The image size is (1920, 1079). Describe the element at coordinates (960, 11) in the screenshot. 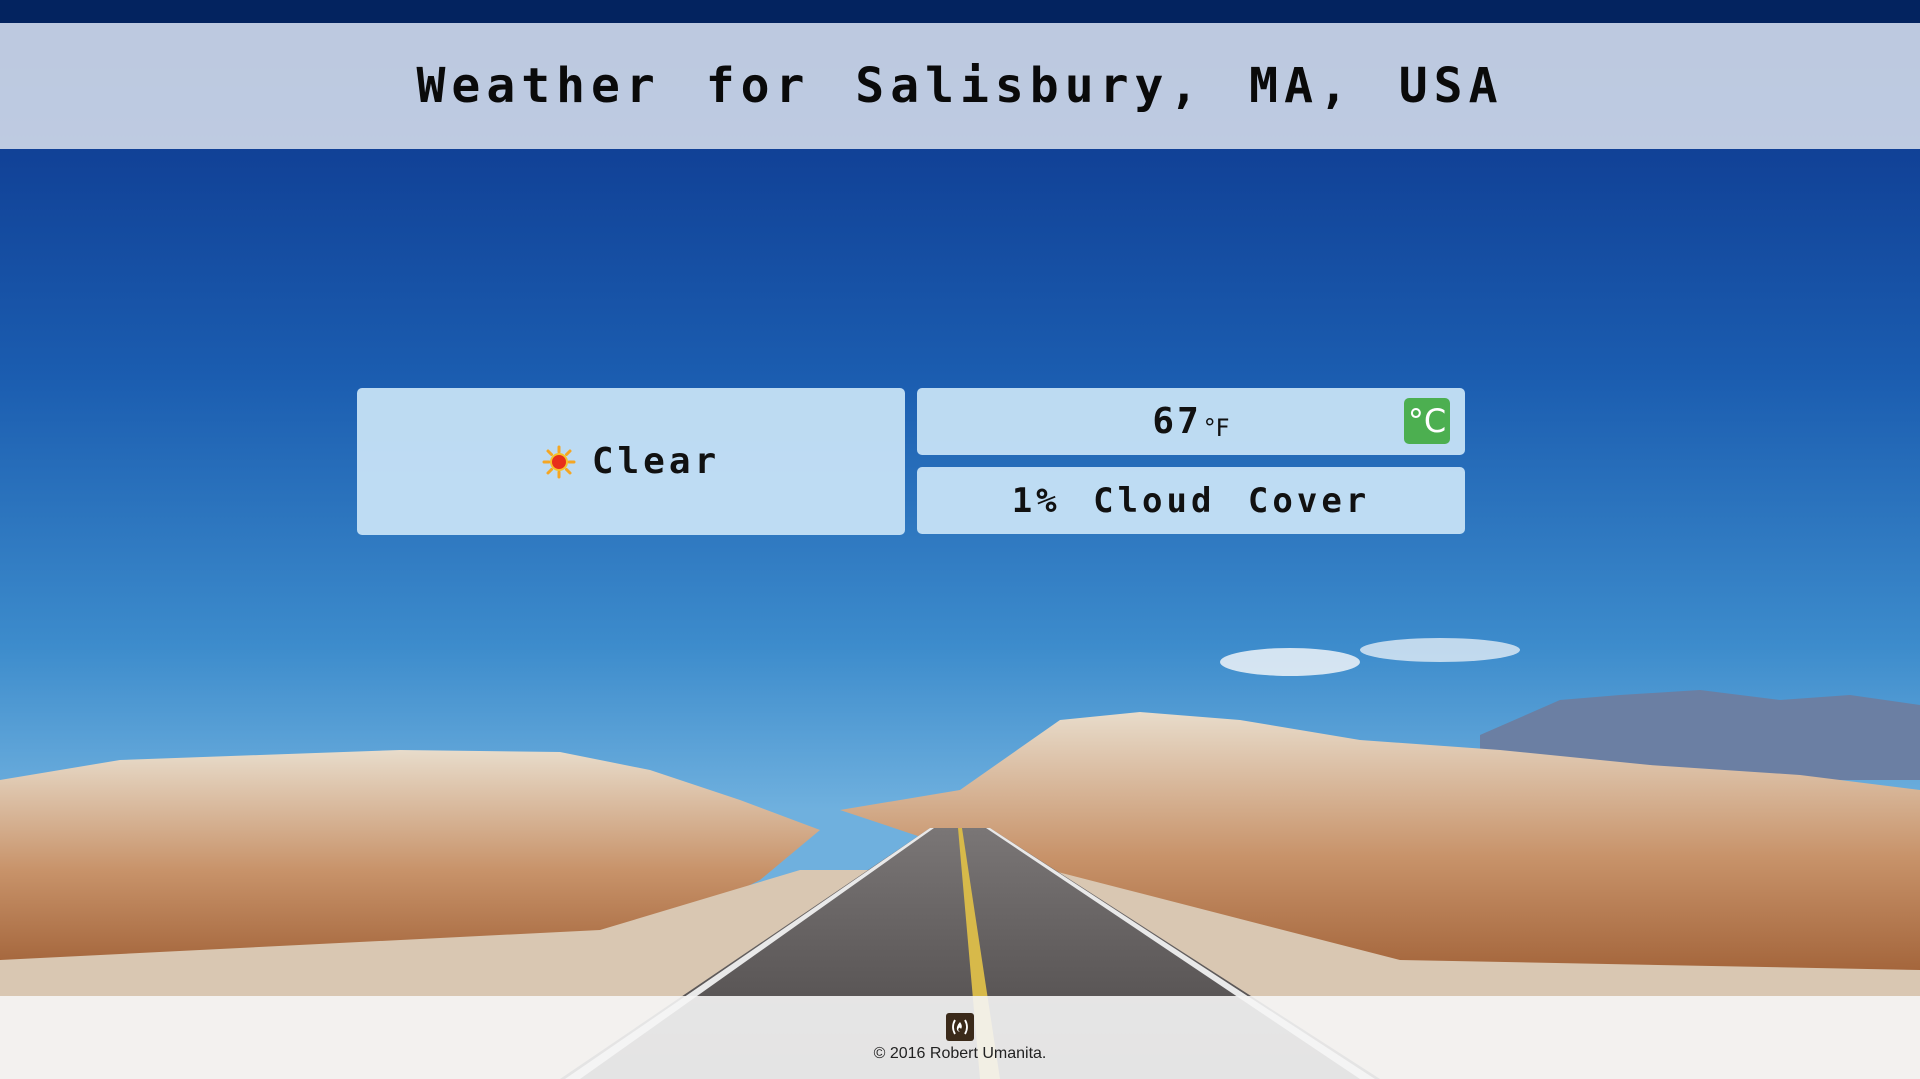

I see `top-bar` at that location.